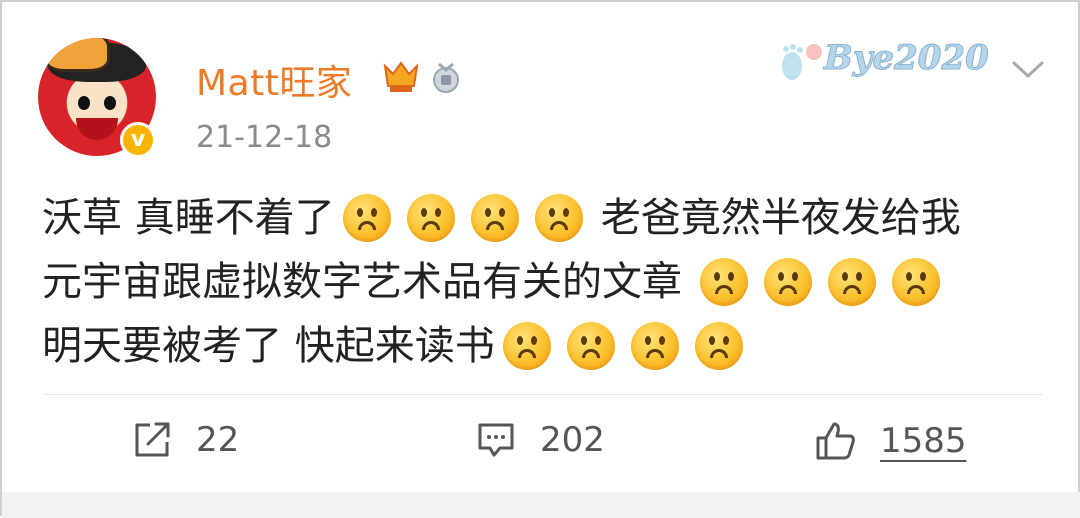 The width and height of the screenshot is (1080, 518). Describe the element at coordinates (541, 505) in the screenshot. I see `footer-separator` at that location.